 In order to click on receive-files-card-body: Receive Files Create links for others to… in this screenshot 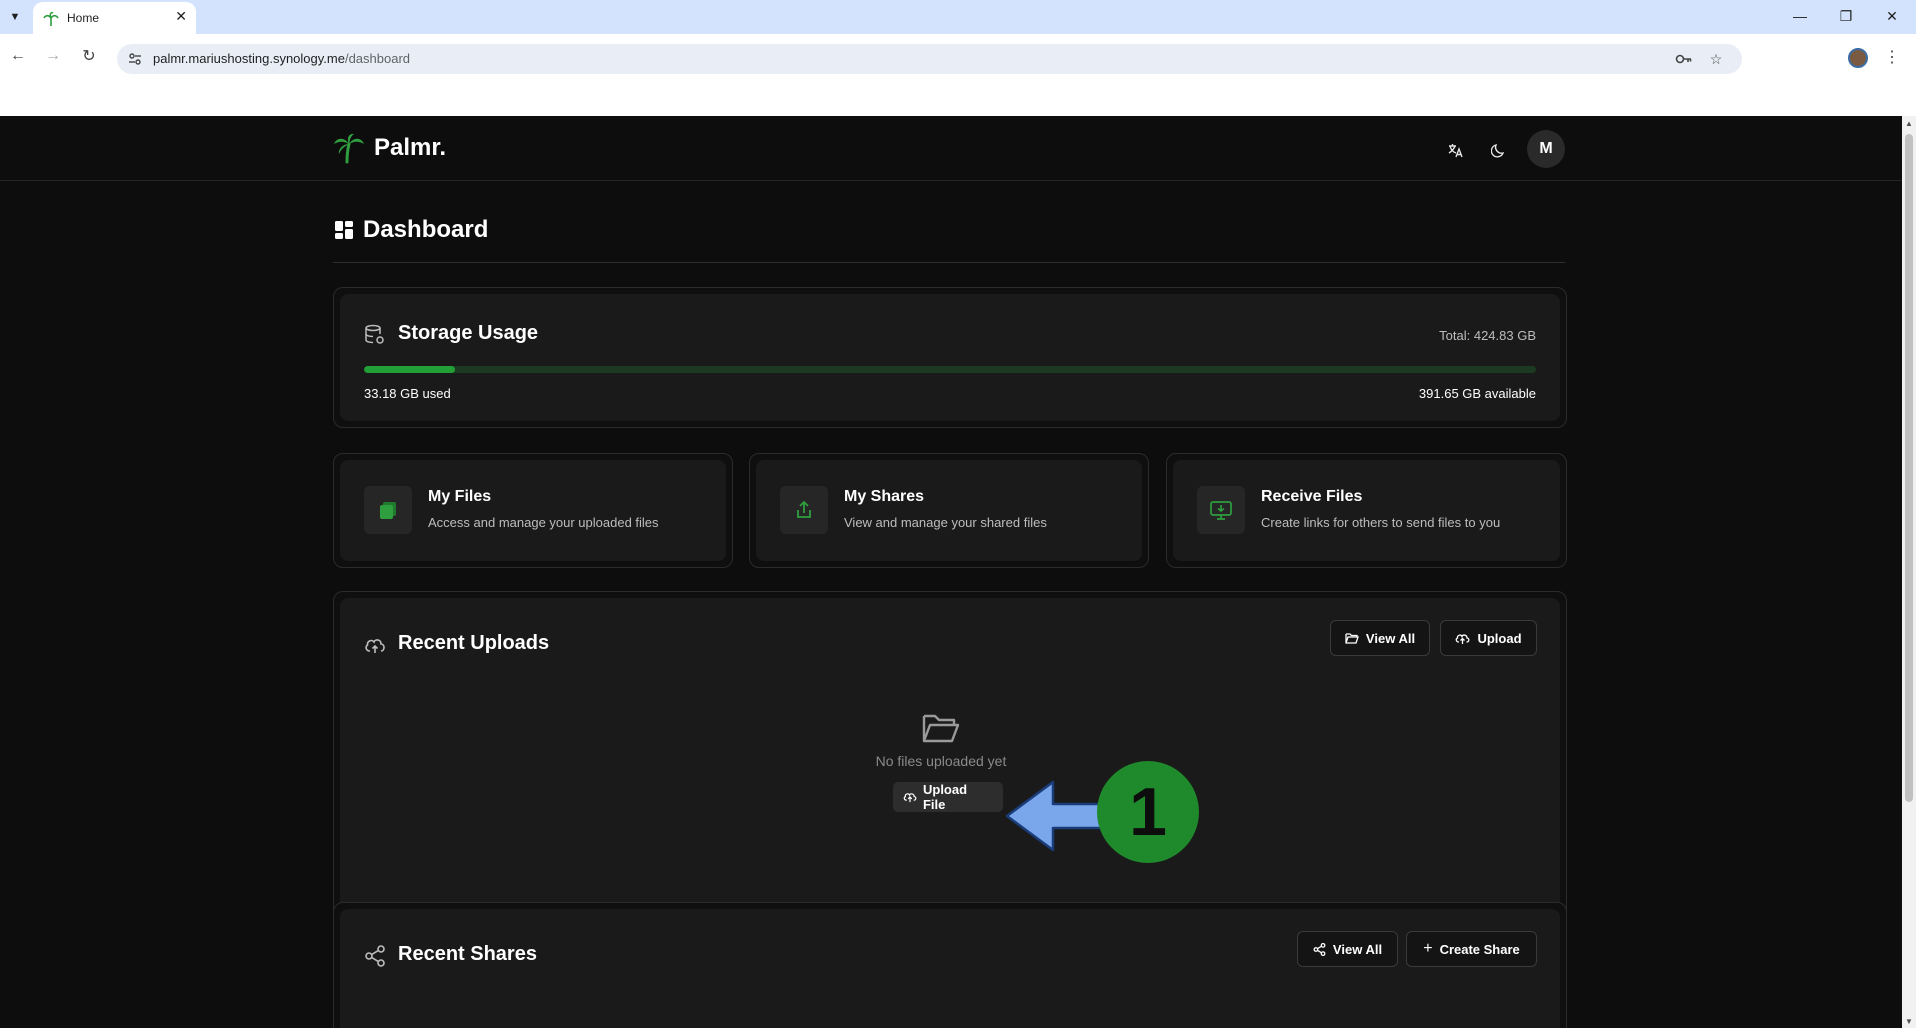, I will do `click(1366, 510)`.